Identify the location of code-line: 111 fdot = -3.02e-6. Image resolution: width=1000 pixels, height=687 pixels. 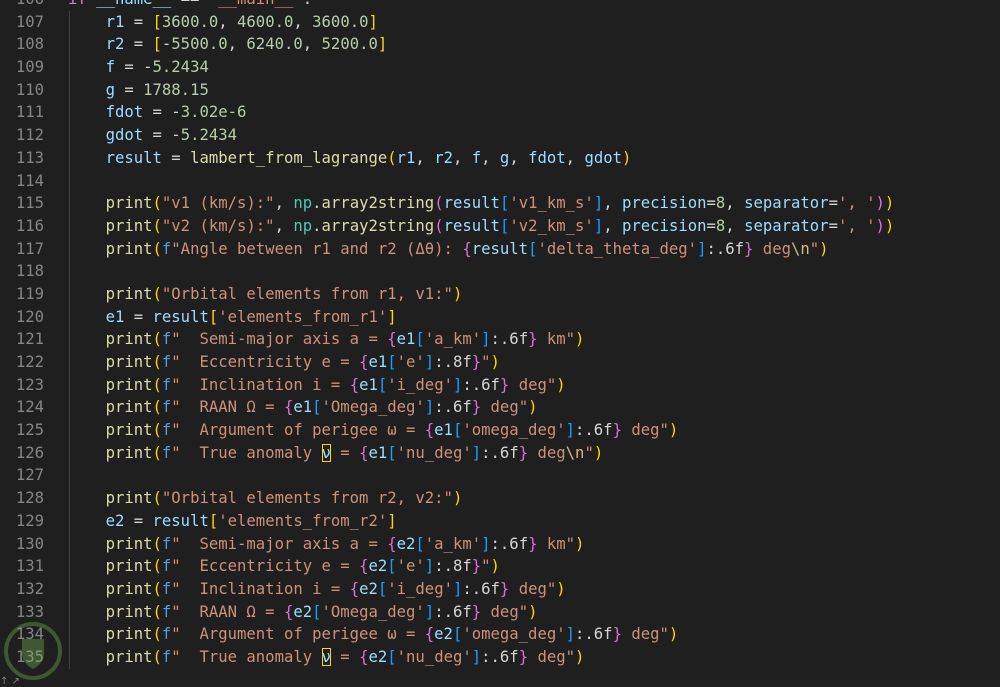
(500, 113).